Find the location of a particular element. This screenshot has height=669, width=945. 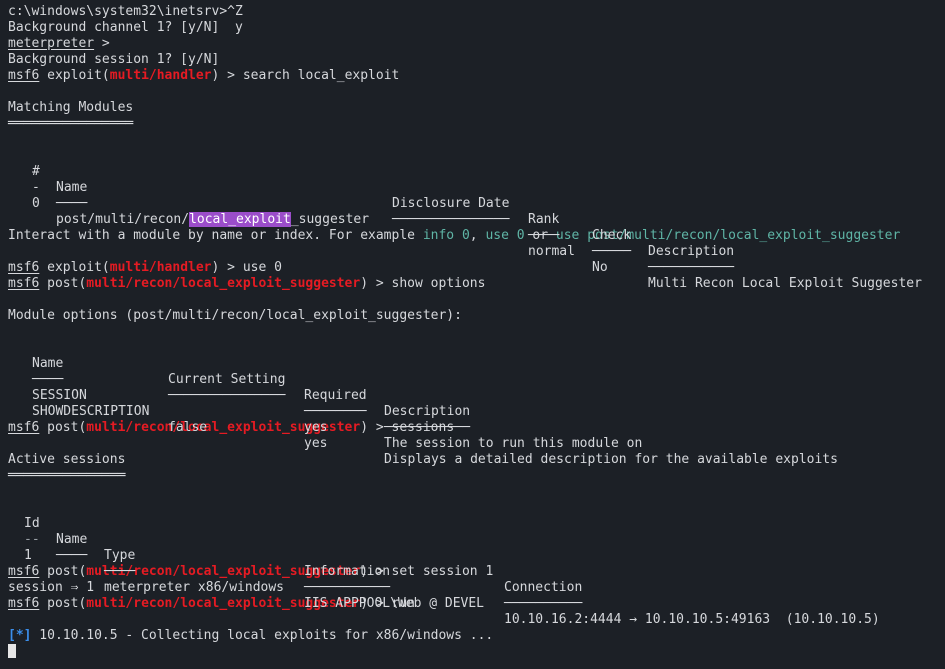

search-highlight: local_exploit is located at coordinates (240, 219).